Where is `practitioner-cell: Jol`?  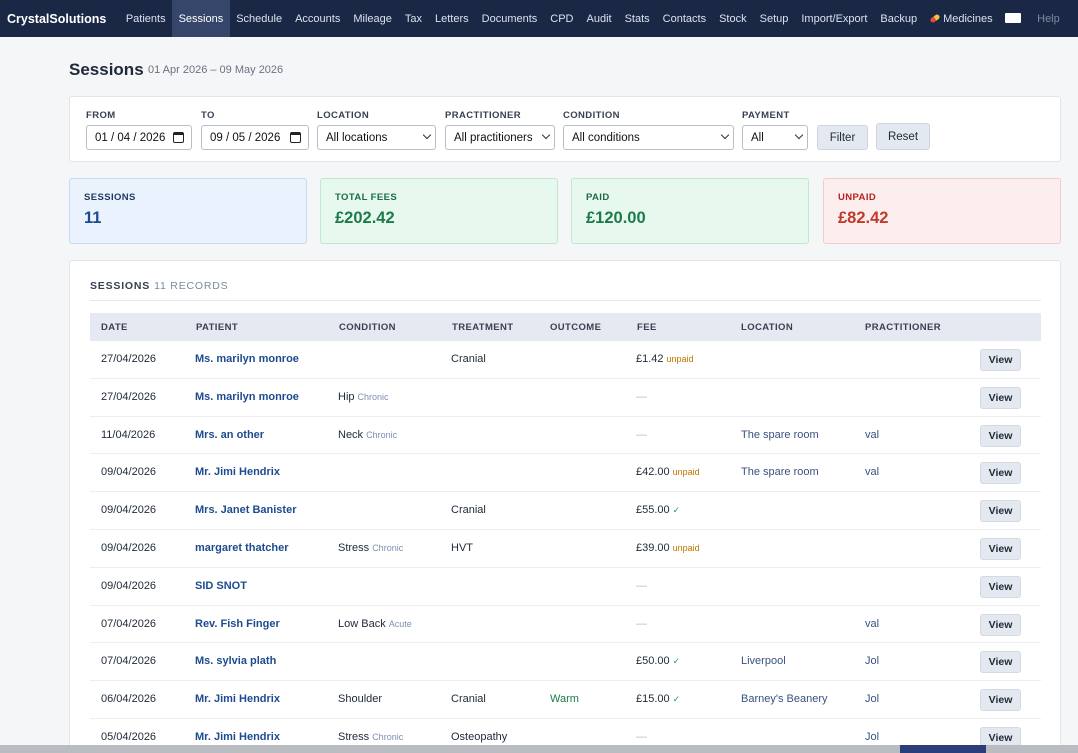 practitioner-cell: Jol is located at coordinates (872, 736).